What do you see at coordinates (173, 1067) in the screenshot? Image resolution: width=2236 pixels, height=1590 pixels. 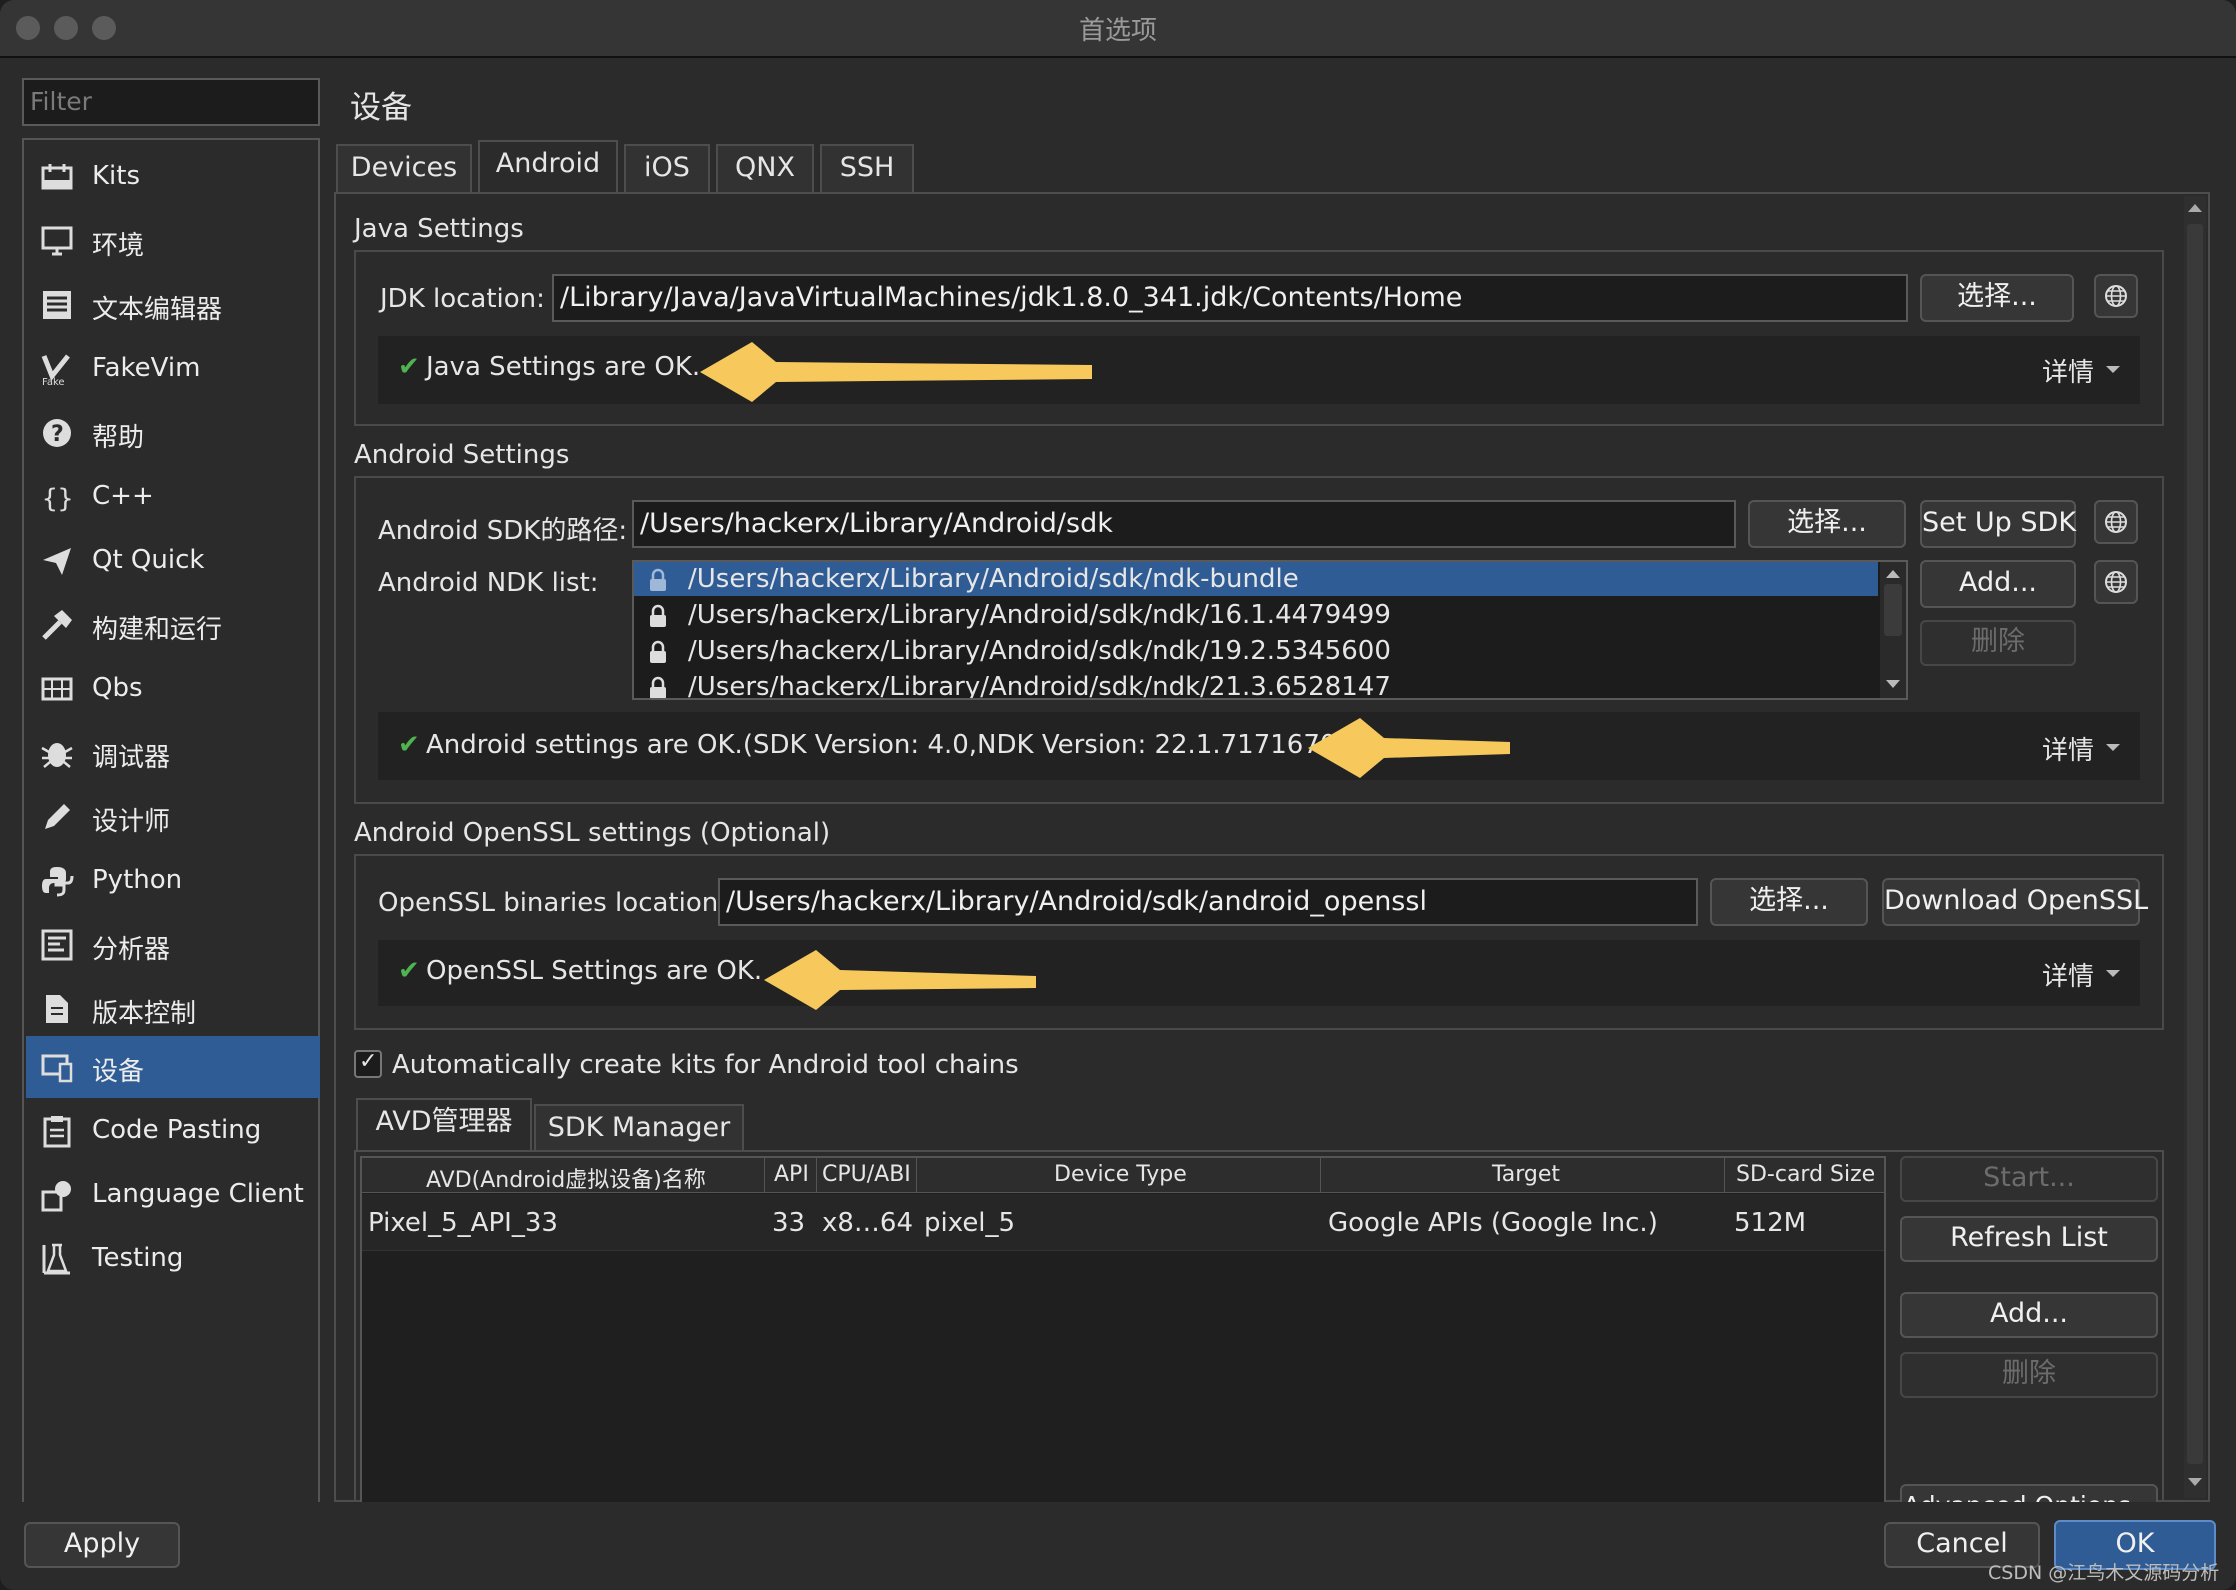 I see `sidebar-item-devices: 设备` at bounding box center [173, 1067].